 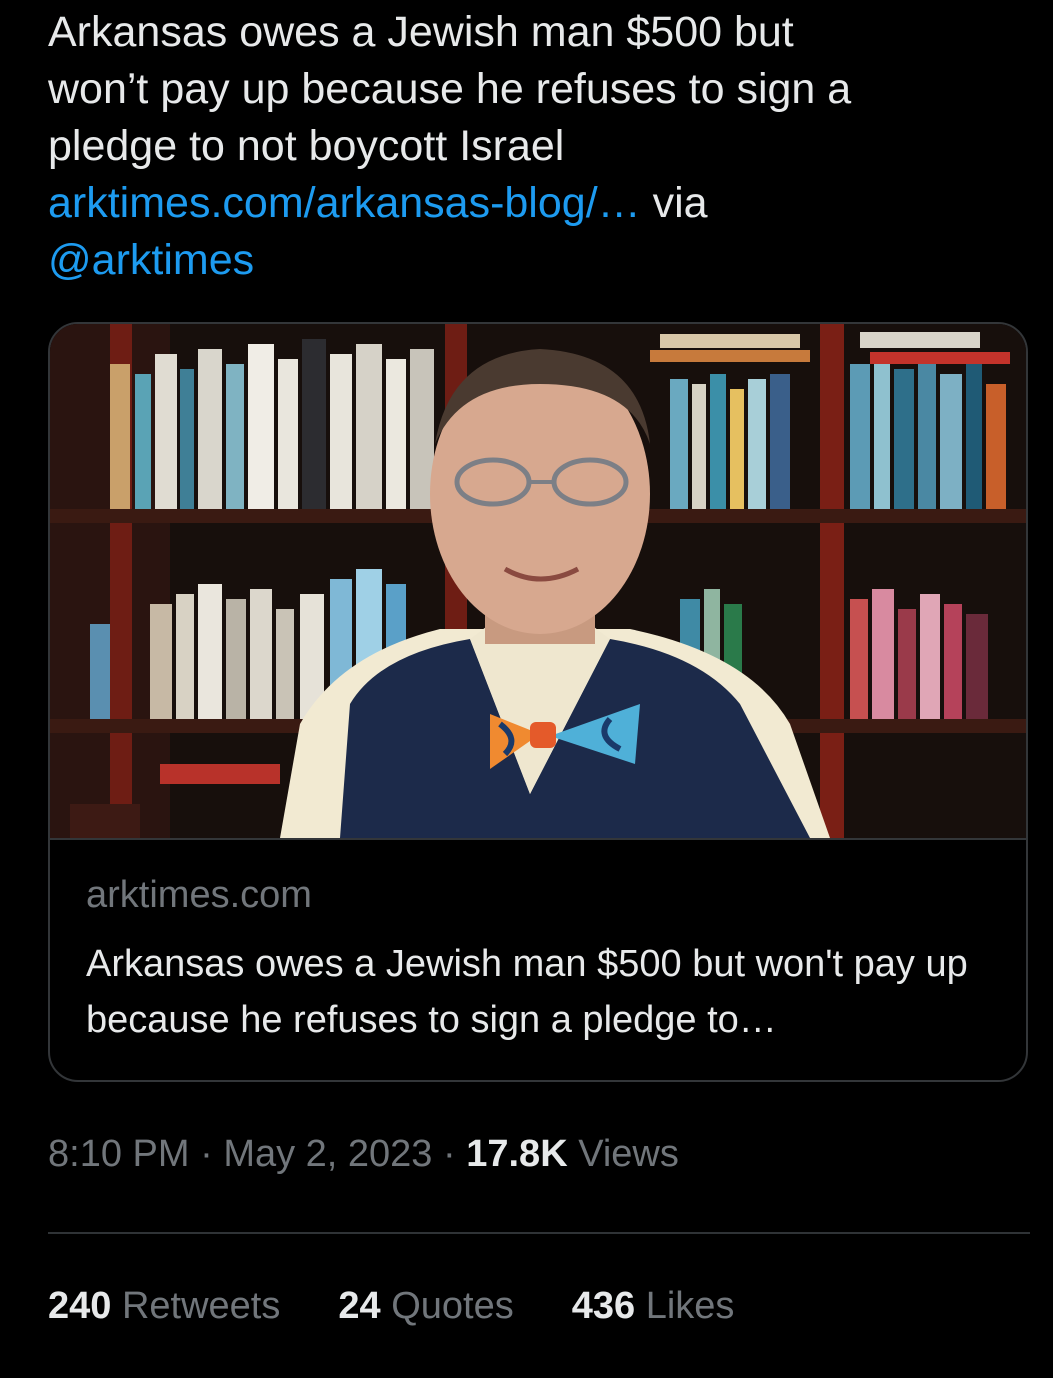 I want to click on divider, so click(x=539, y=1233).